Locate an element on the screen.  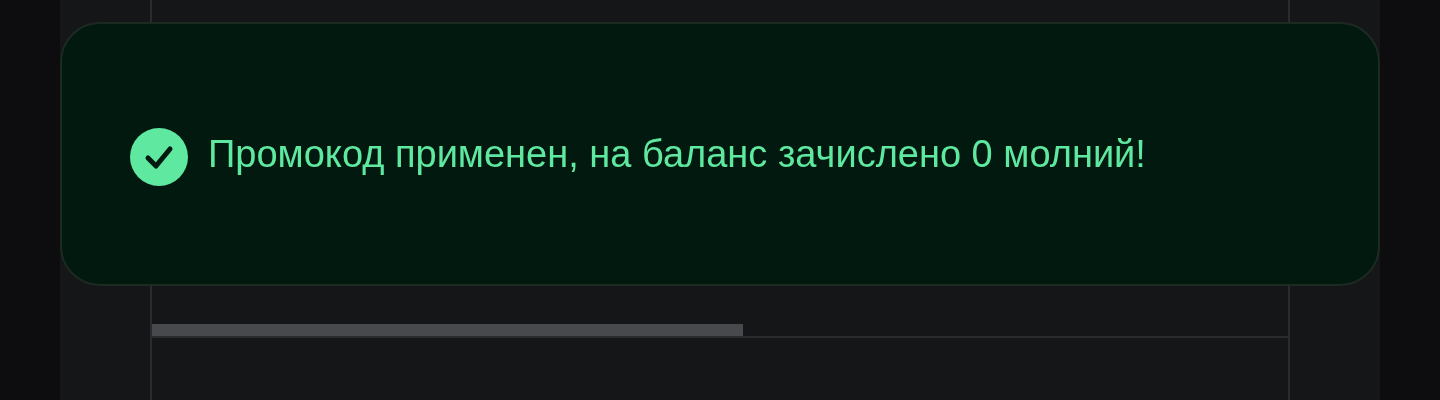
toast-message: Промокод применен, на баланс зачислено 0 молний! is located at coordinates (677, 154).